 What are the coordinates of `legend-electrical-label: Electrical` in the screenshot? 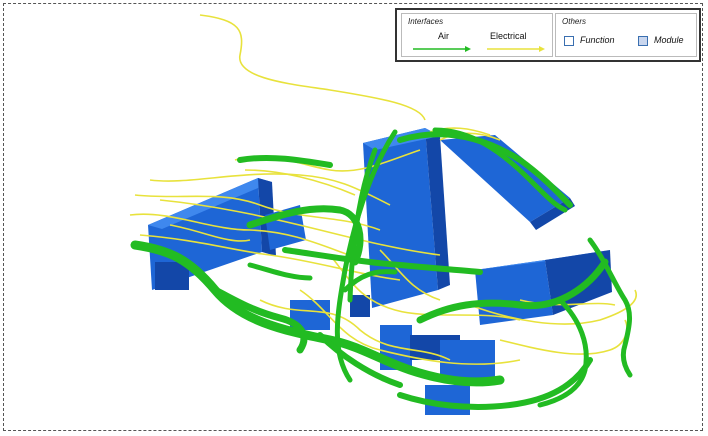 It's located at (508, 36).